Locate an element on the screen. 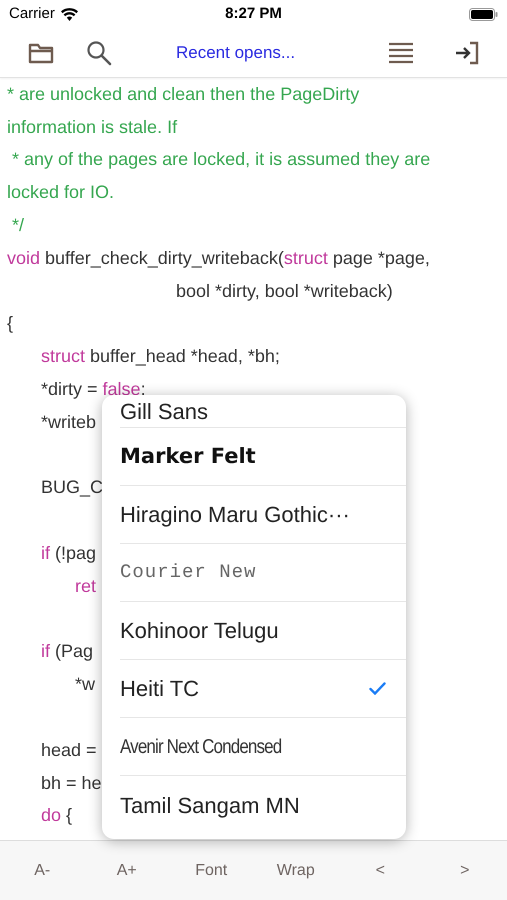 The image size is (507, 900). font-name: Hiragino Maru Gothic··· is located at coordinates (235, 515).